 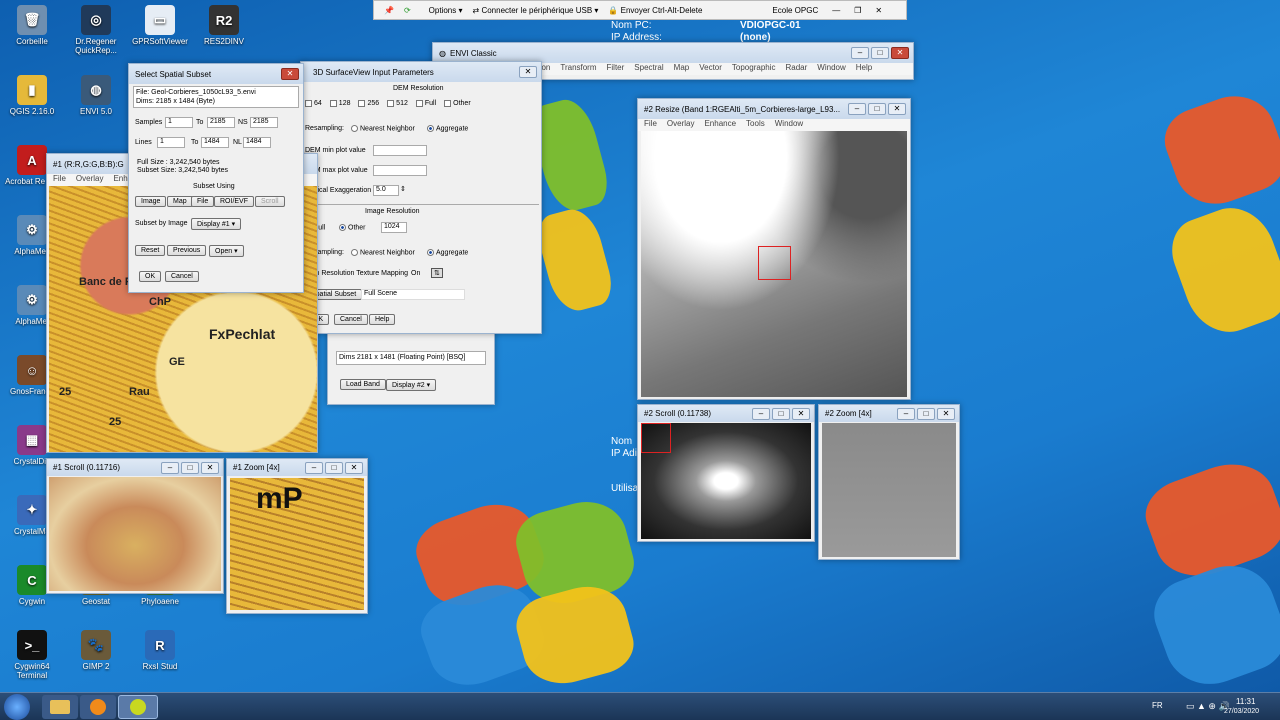 I want to click on usb-connect-menu: ⇄ Connecter le périphérique USB ▾, so click(x=536, y=10).